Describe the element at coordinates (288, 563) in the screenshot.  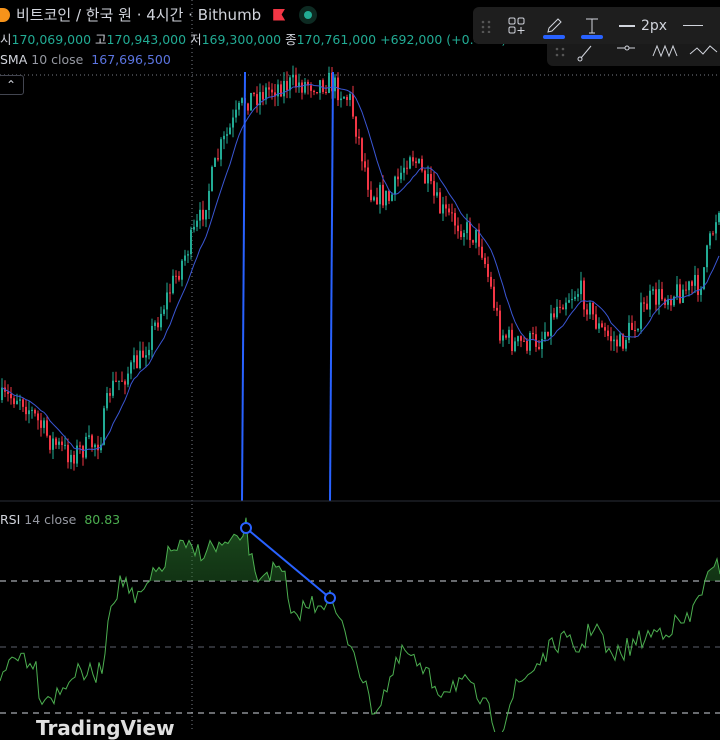
I see `drawing-trend-line` at that location.